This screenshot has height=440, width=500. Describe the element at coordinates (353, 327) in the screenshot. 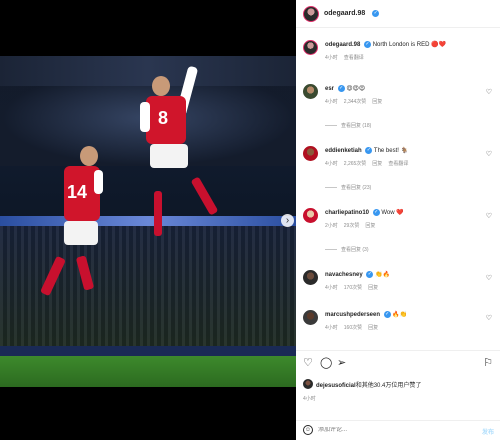

I see `comment-likes: 160次赞` at that location.